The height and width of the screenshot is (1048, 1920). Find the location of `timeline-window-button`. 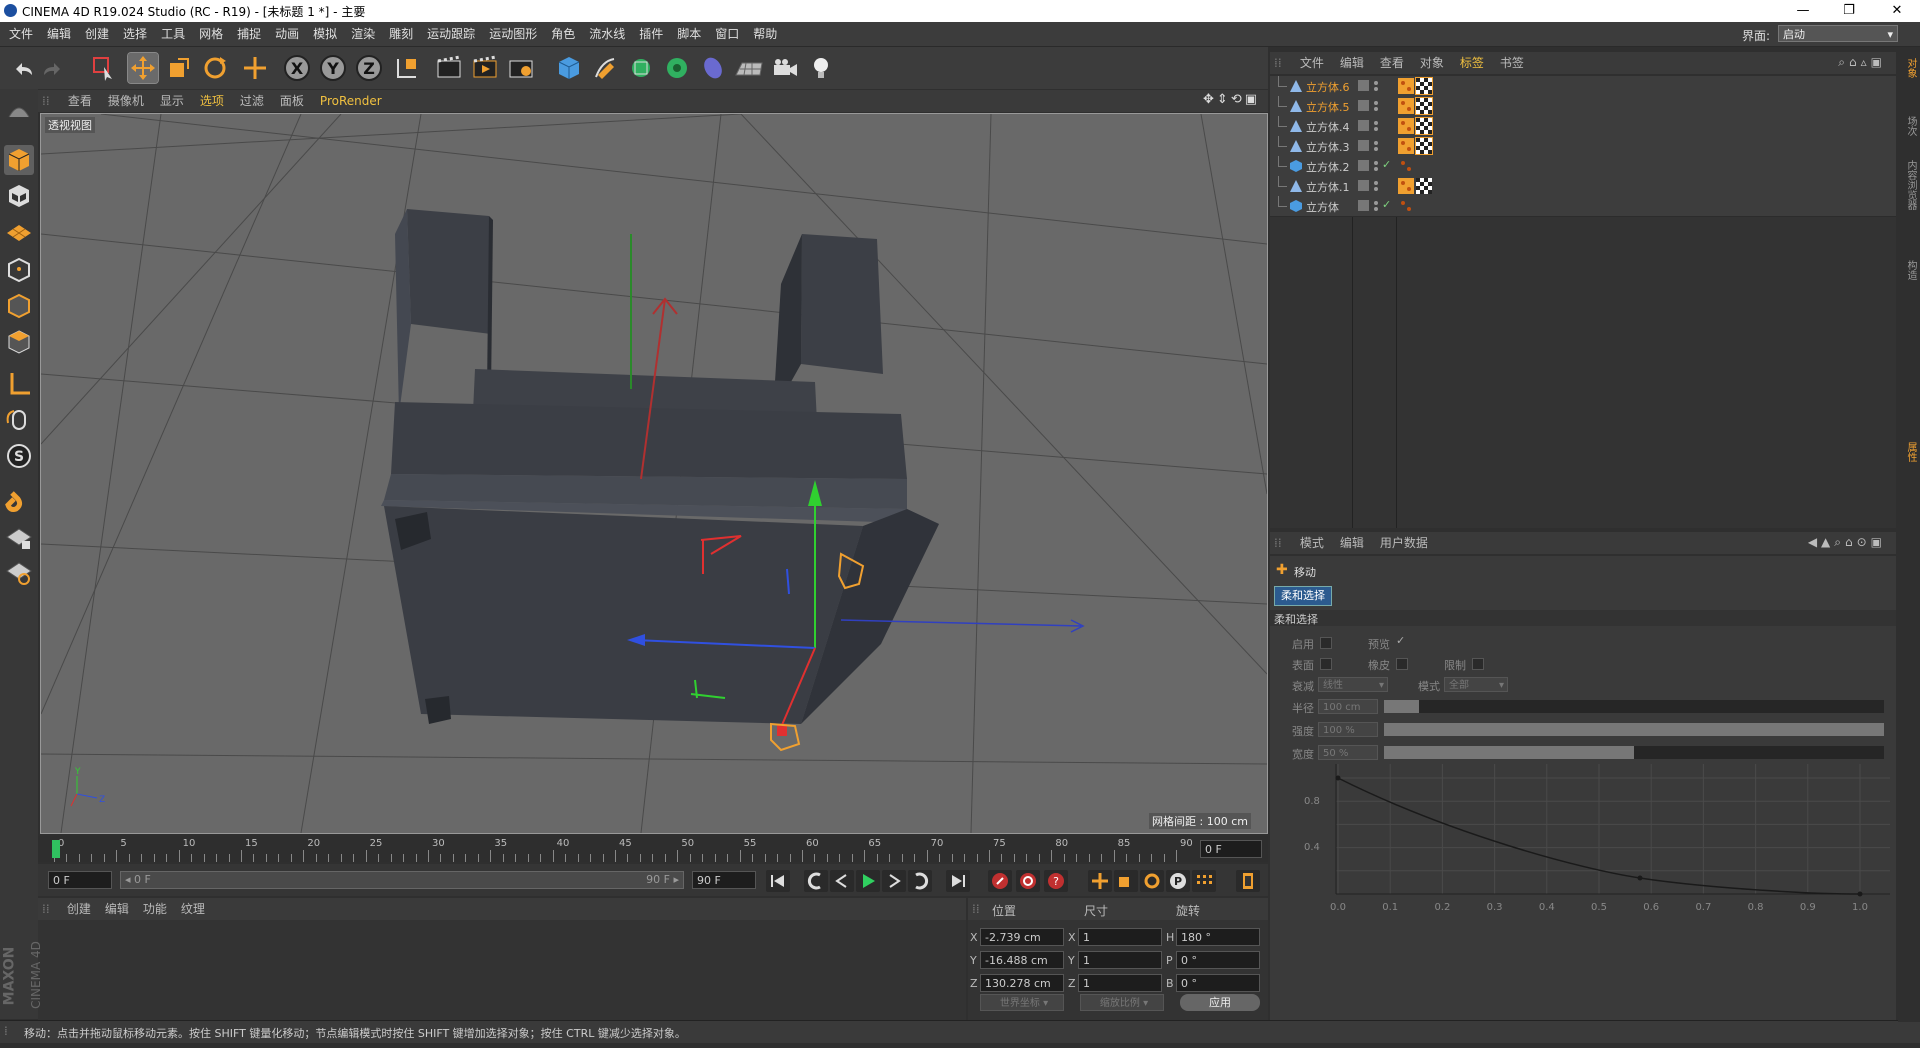

timeline-window-button is located at coordinates (1248, 881).